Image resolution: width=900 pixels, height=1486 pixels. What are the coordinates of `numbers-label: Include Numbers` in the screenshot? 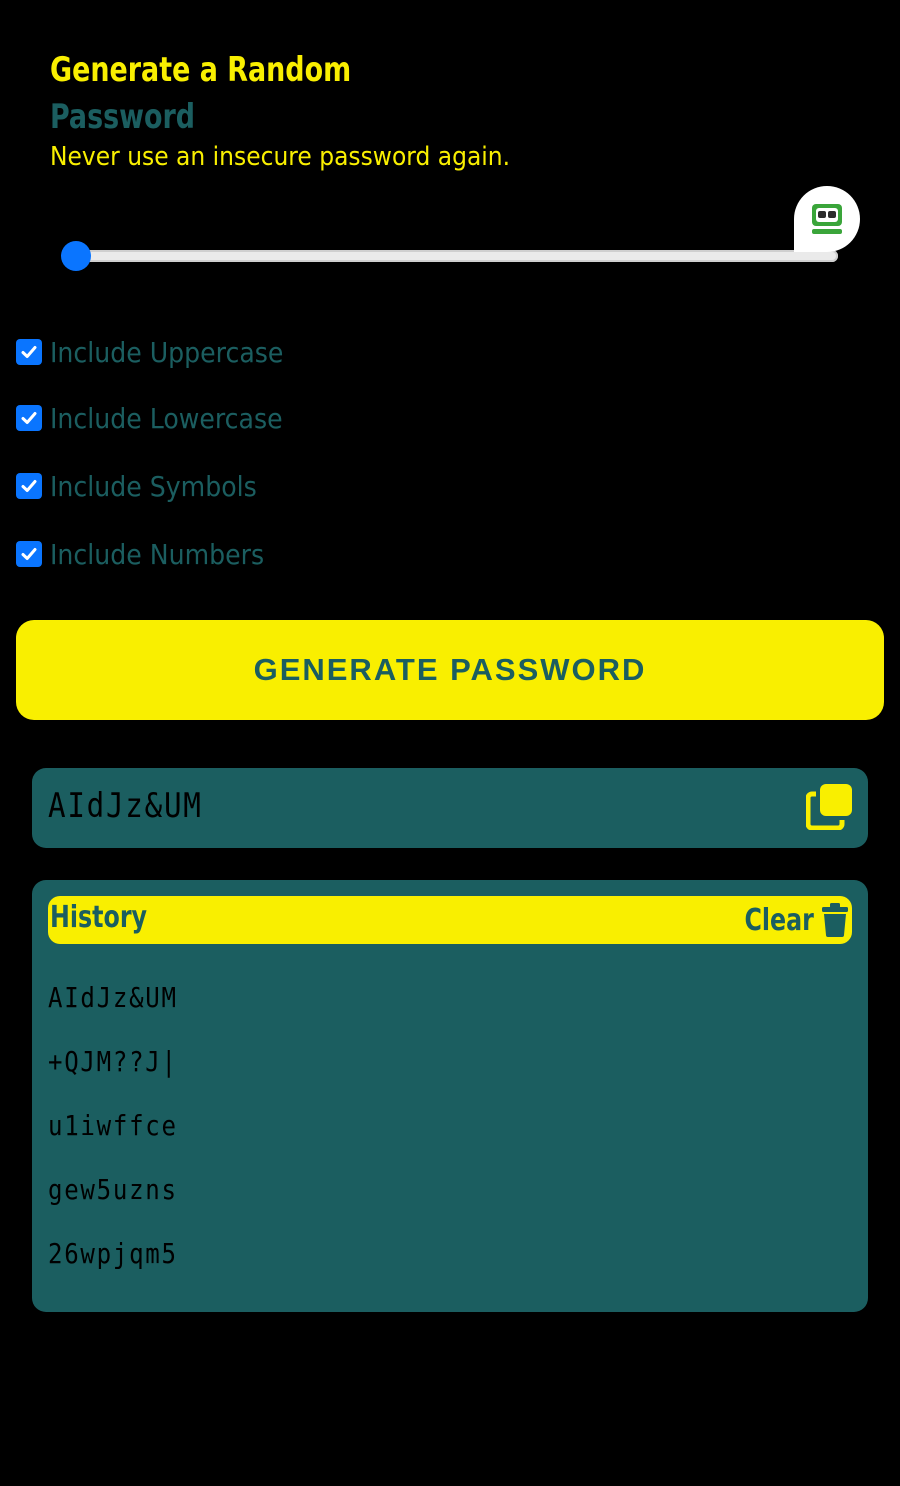 It's located at (157, 554).